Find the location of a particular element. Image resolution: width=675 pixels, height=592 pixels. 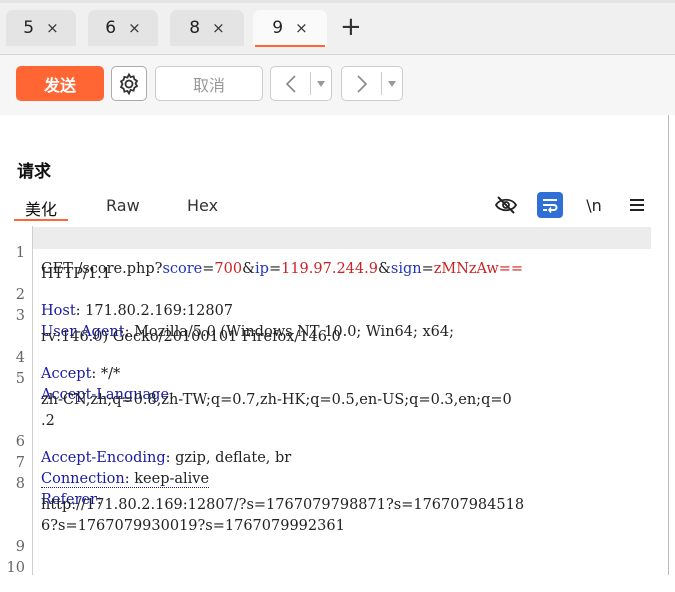

header-key: Accept is located at coordinates (66, 374).